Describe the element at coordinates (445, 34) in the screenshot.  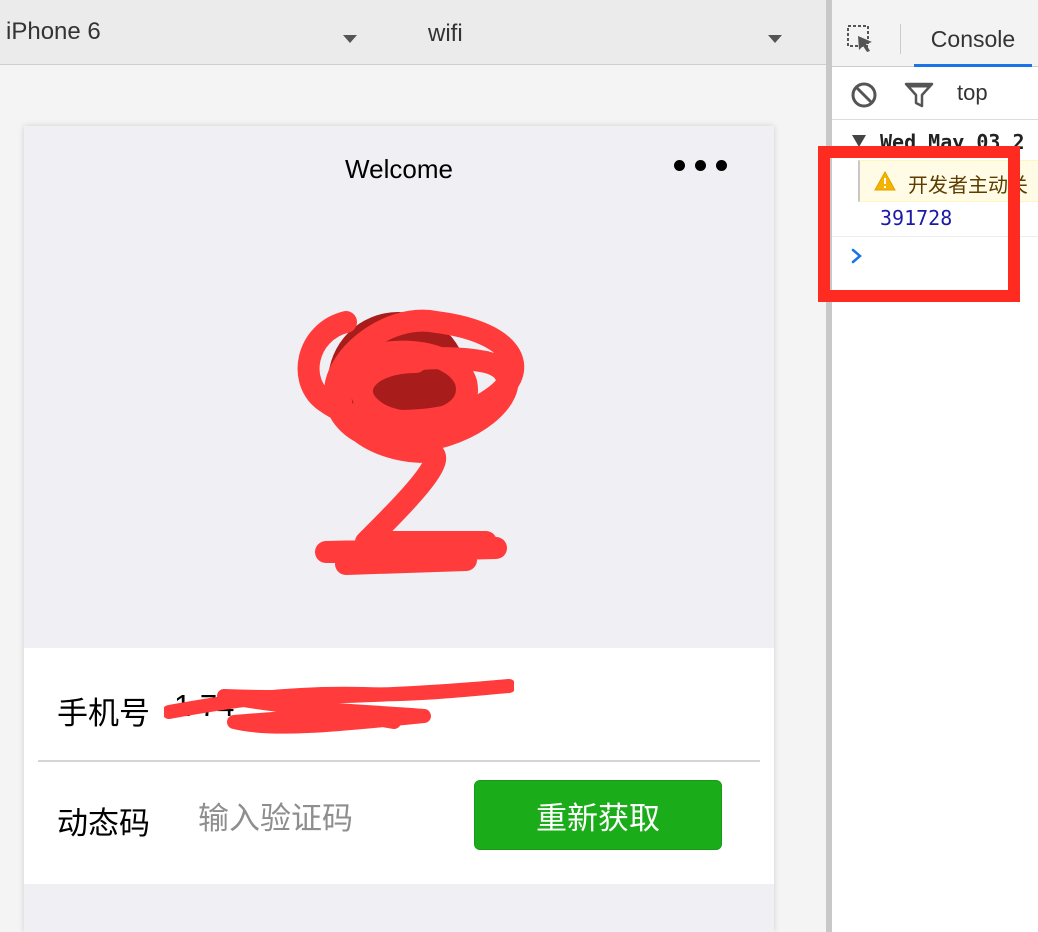
I see `network-select: wifi` at that location.